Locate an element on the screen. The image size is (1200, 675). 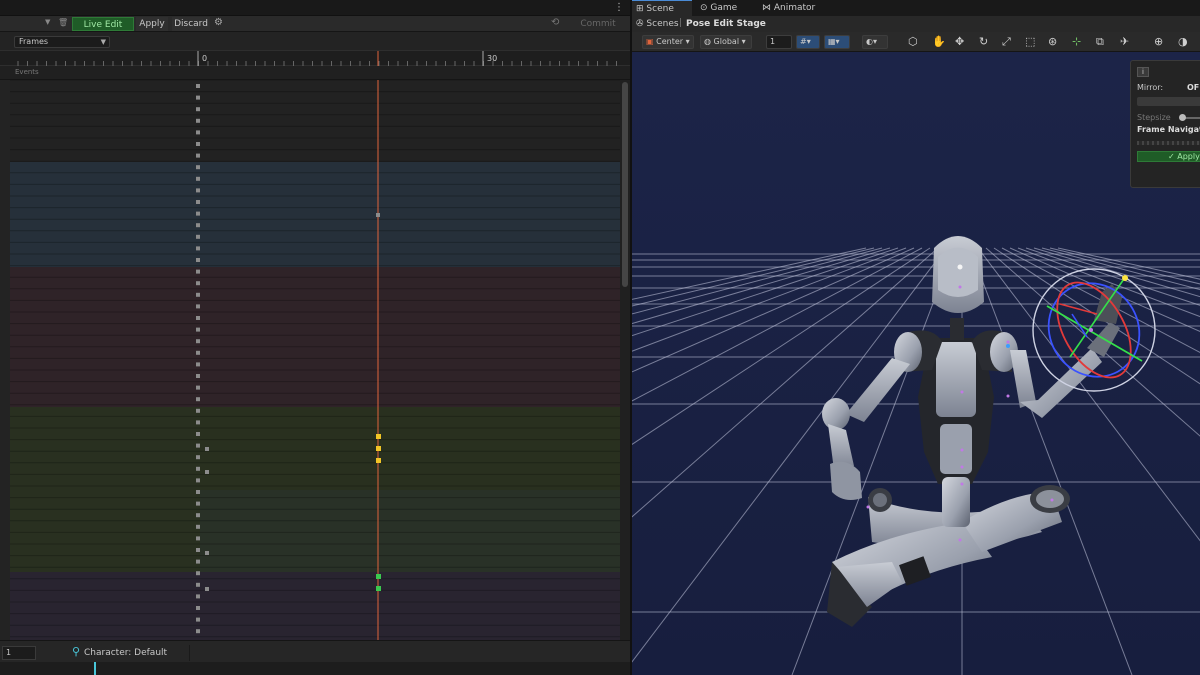
character-selector: ⚲ Character: Default is located at coordinates (114, 653).